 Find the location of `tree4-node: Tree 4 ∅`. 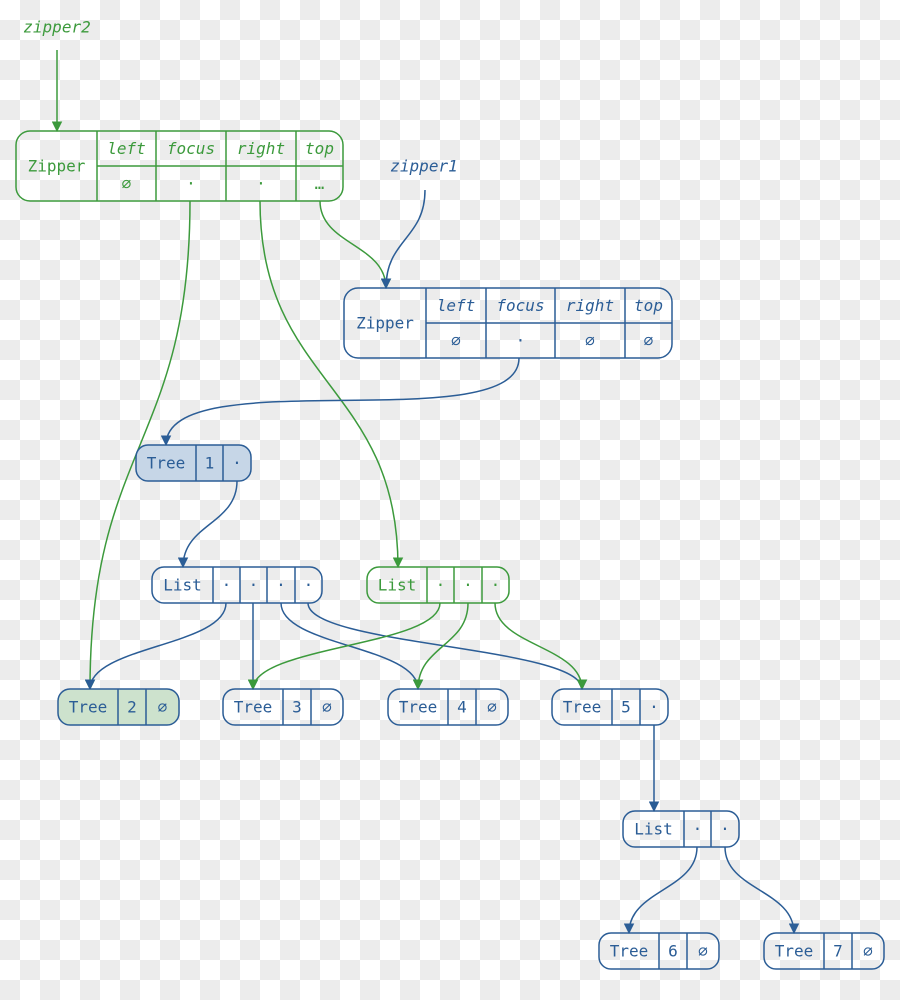

tree4-node: Tree 4 ∅ is located at coordinates (448, 707).